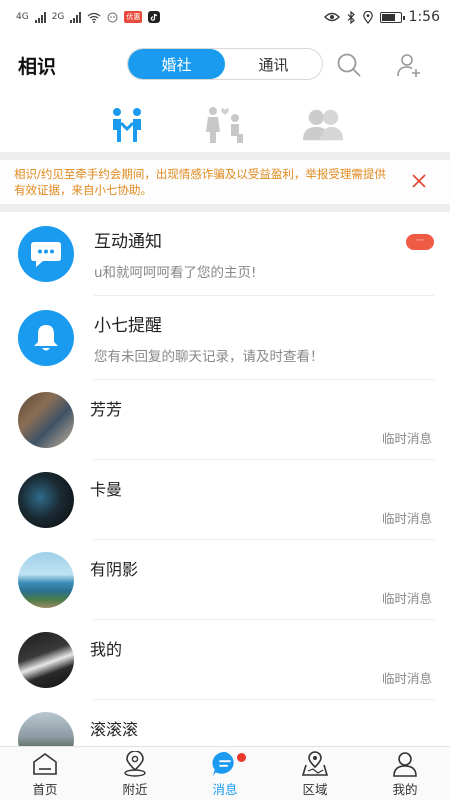  I want to click on bluetooth-icon, so click(351, 17).